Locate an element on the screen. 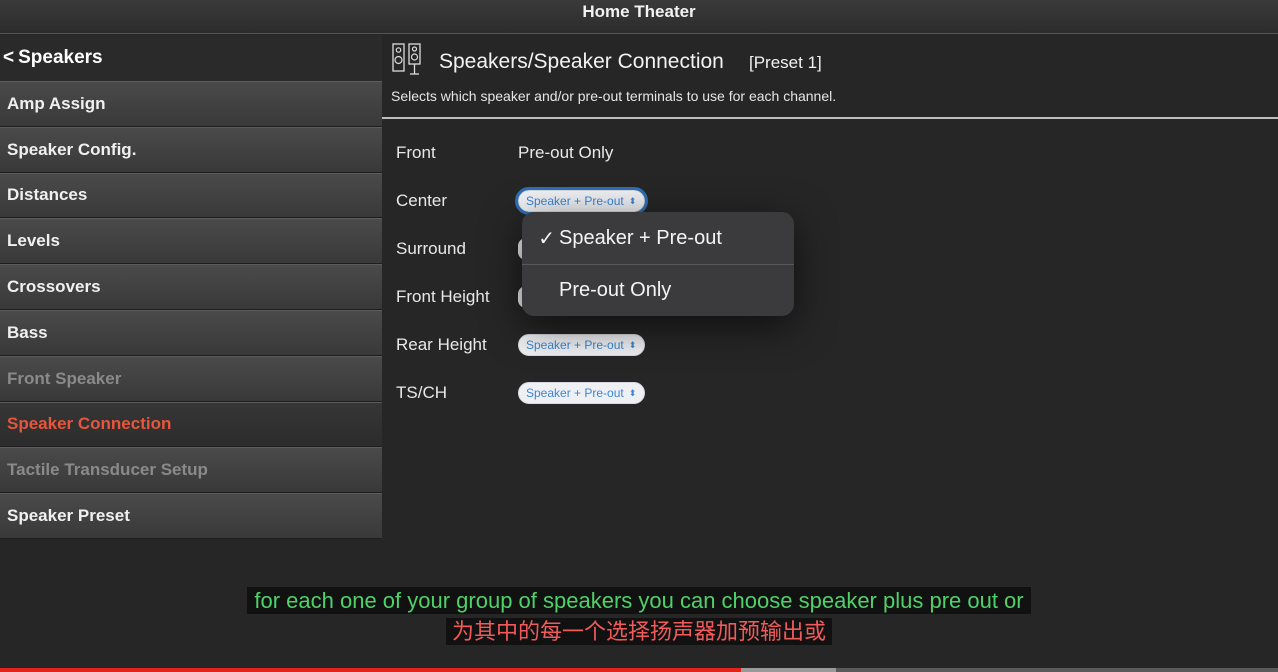 The width and height of the screenshot is (1278, 672). preset-label: [Preset 1] is located at coordinates (785, 62).